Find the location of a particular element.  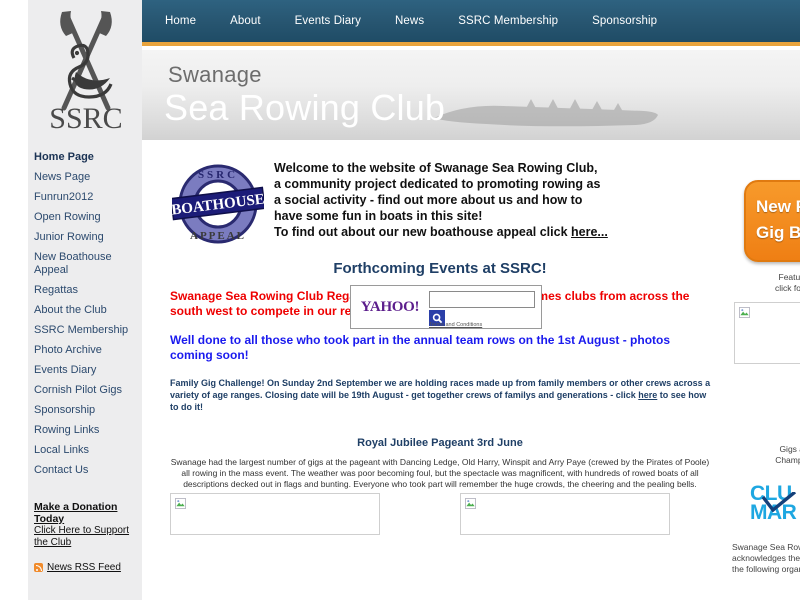

rss-feed-row: News RSS Feed is located at coordinates (85, 567).